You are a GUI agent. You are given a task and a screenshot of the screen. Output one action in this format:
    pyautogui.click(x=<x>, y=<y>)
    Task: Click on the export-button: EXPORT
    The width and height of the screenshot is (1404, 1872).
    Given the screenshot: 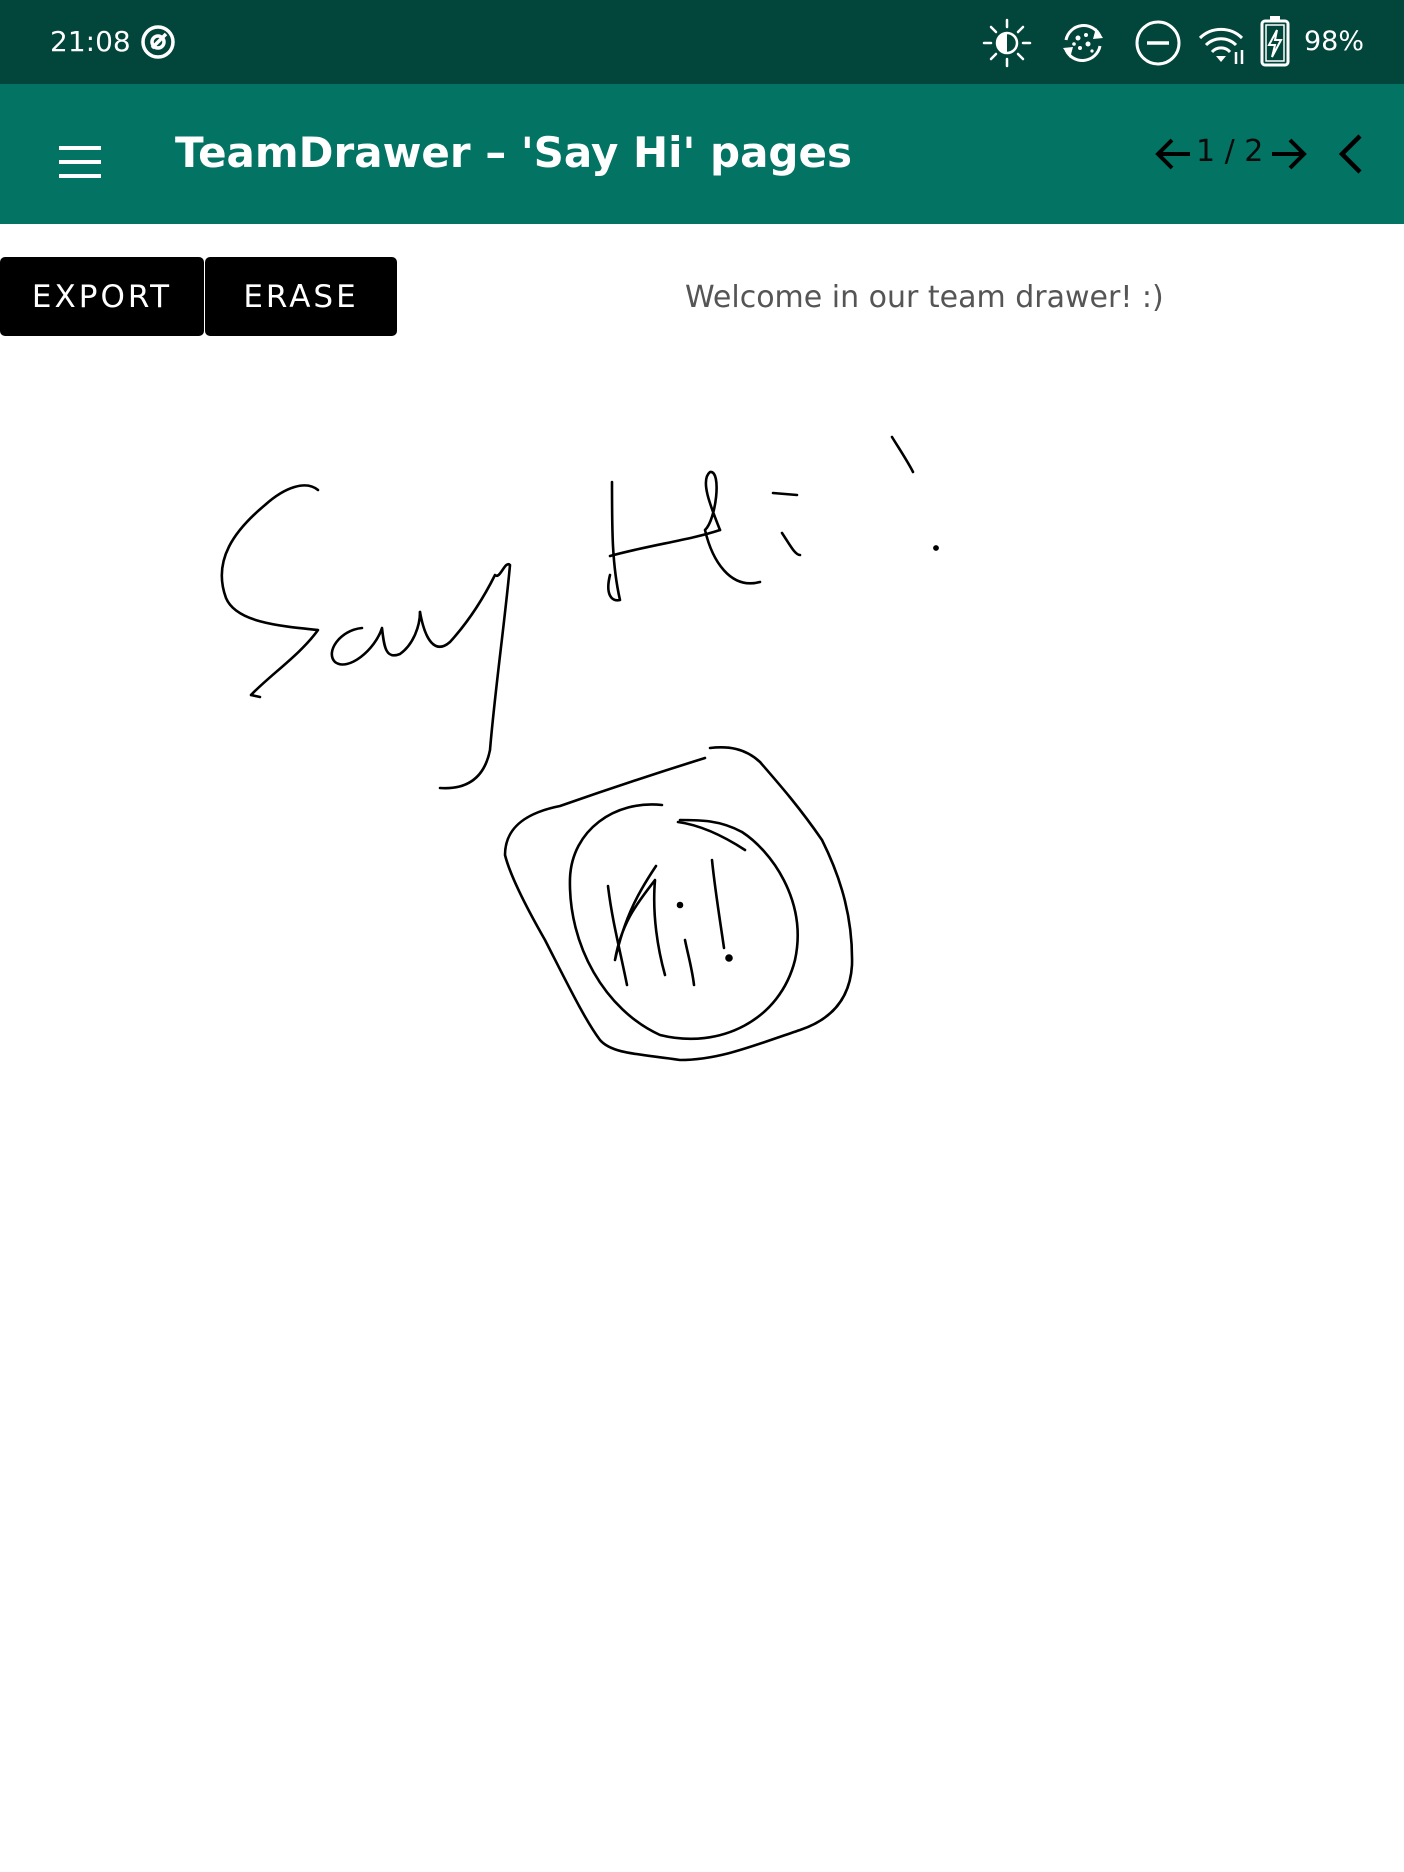 What is the action you would take?
    pyautogui.click(x=102, y=296)
    